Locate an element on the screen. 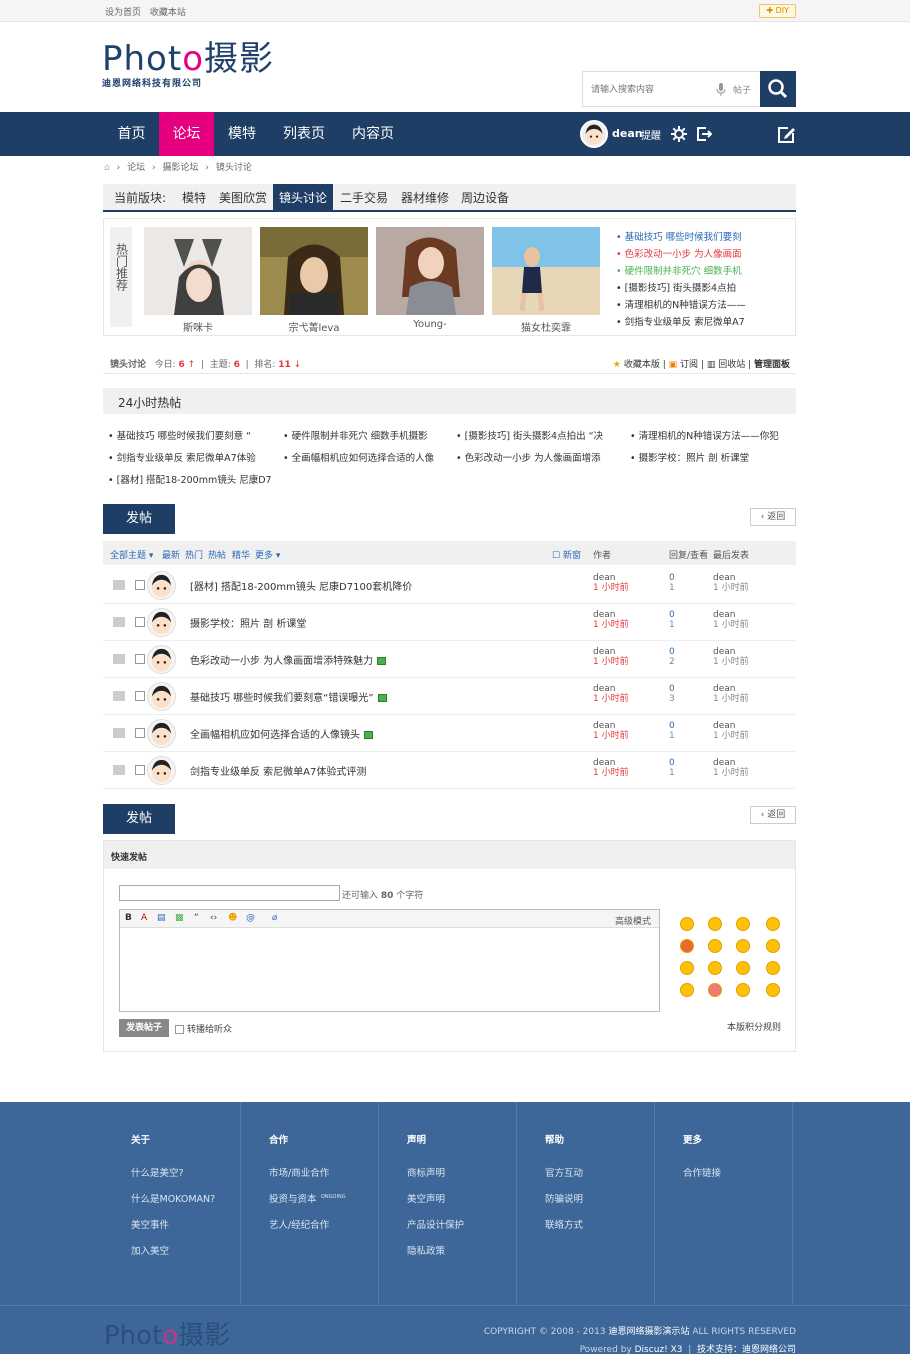 Image resolution: width=910 pixels, height=1359 pixels. set-home-link: 设为首页 is located at coordinates (123, 13).